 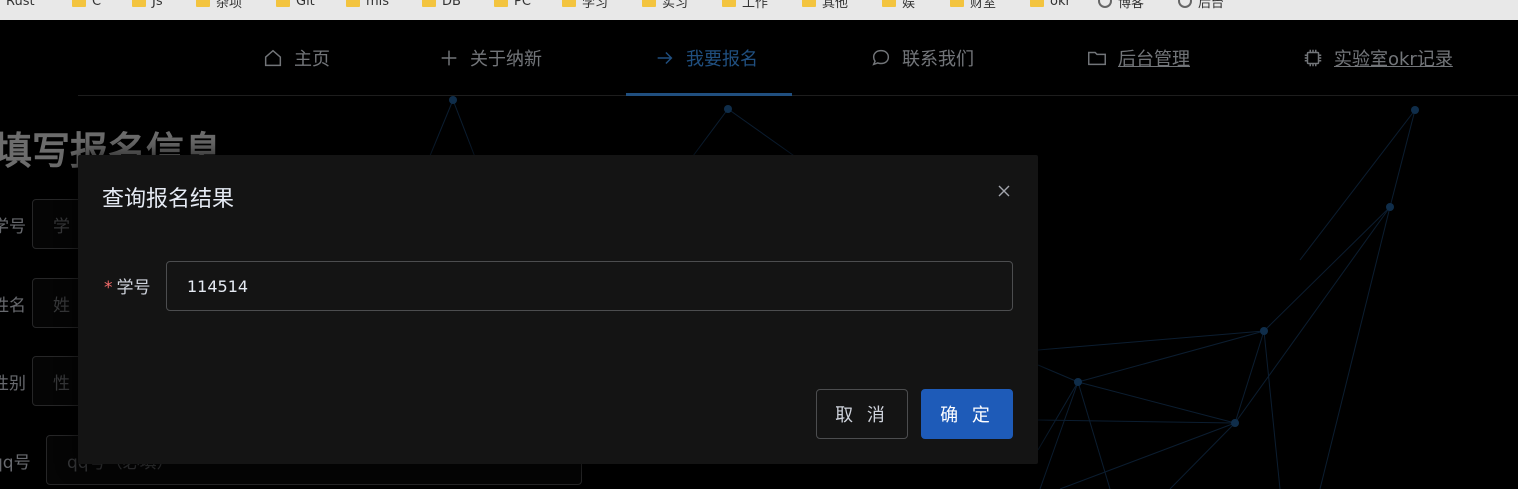 What do you see at coordinates (133, 288) in the screenshot?
I see `student-id-label-text: 学号` at bounding box center [133, 288].